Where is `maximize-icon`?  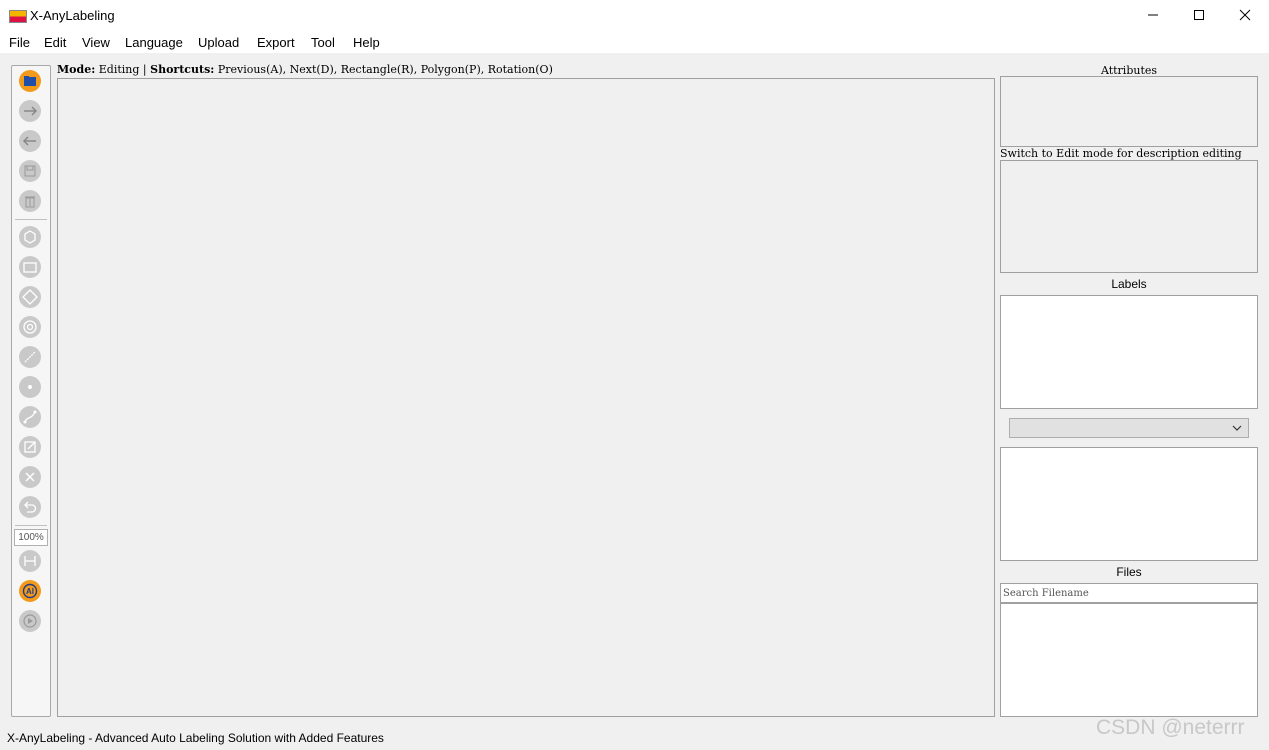
maximize-icon is located at coordinates (1199, 15).